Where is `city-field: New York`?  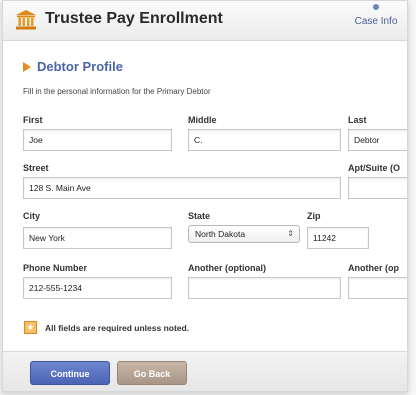
city-field: New York is located at coordinates (97, 238).